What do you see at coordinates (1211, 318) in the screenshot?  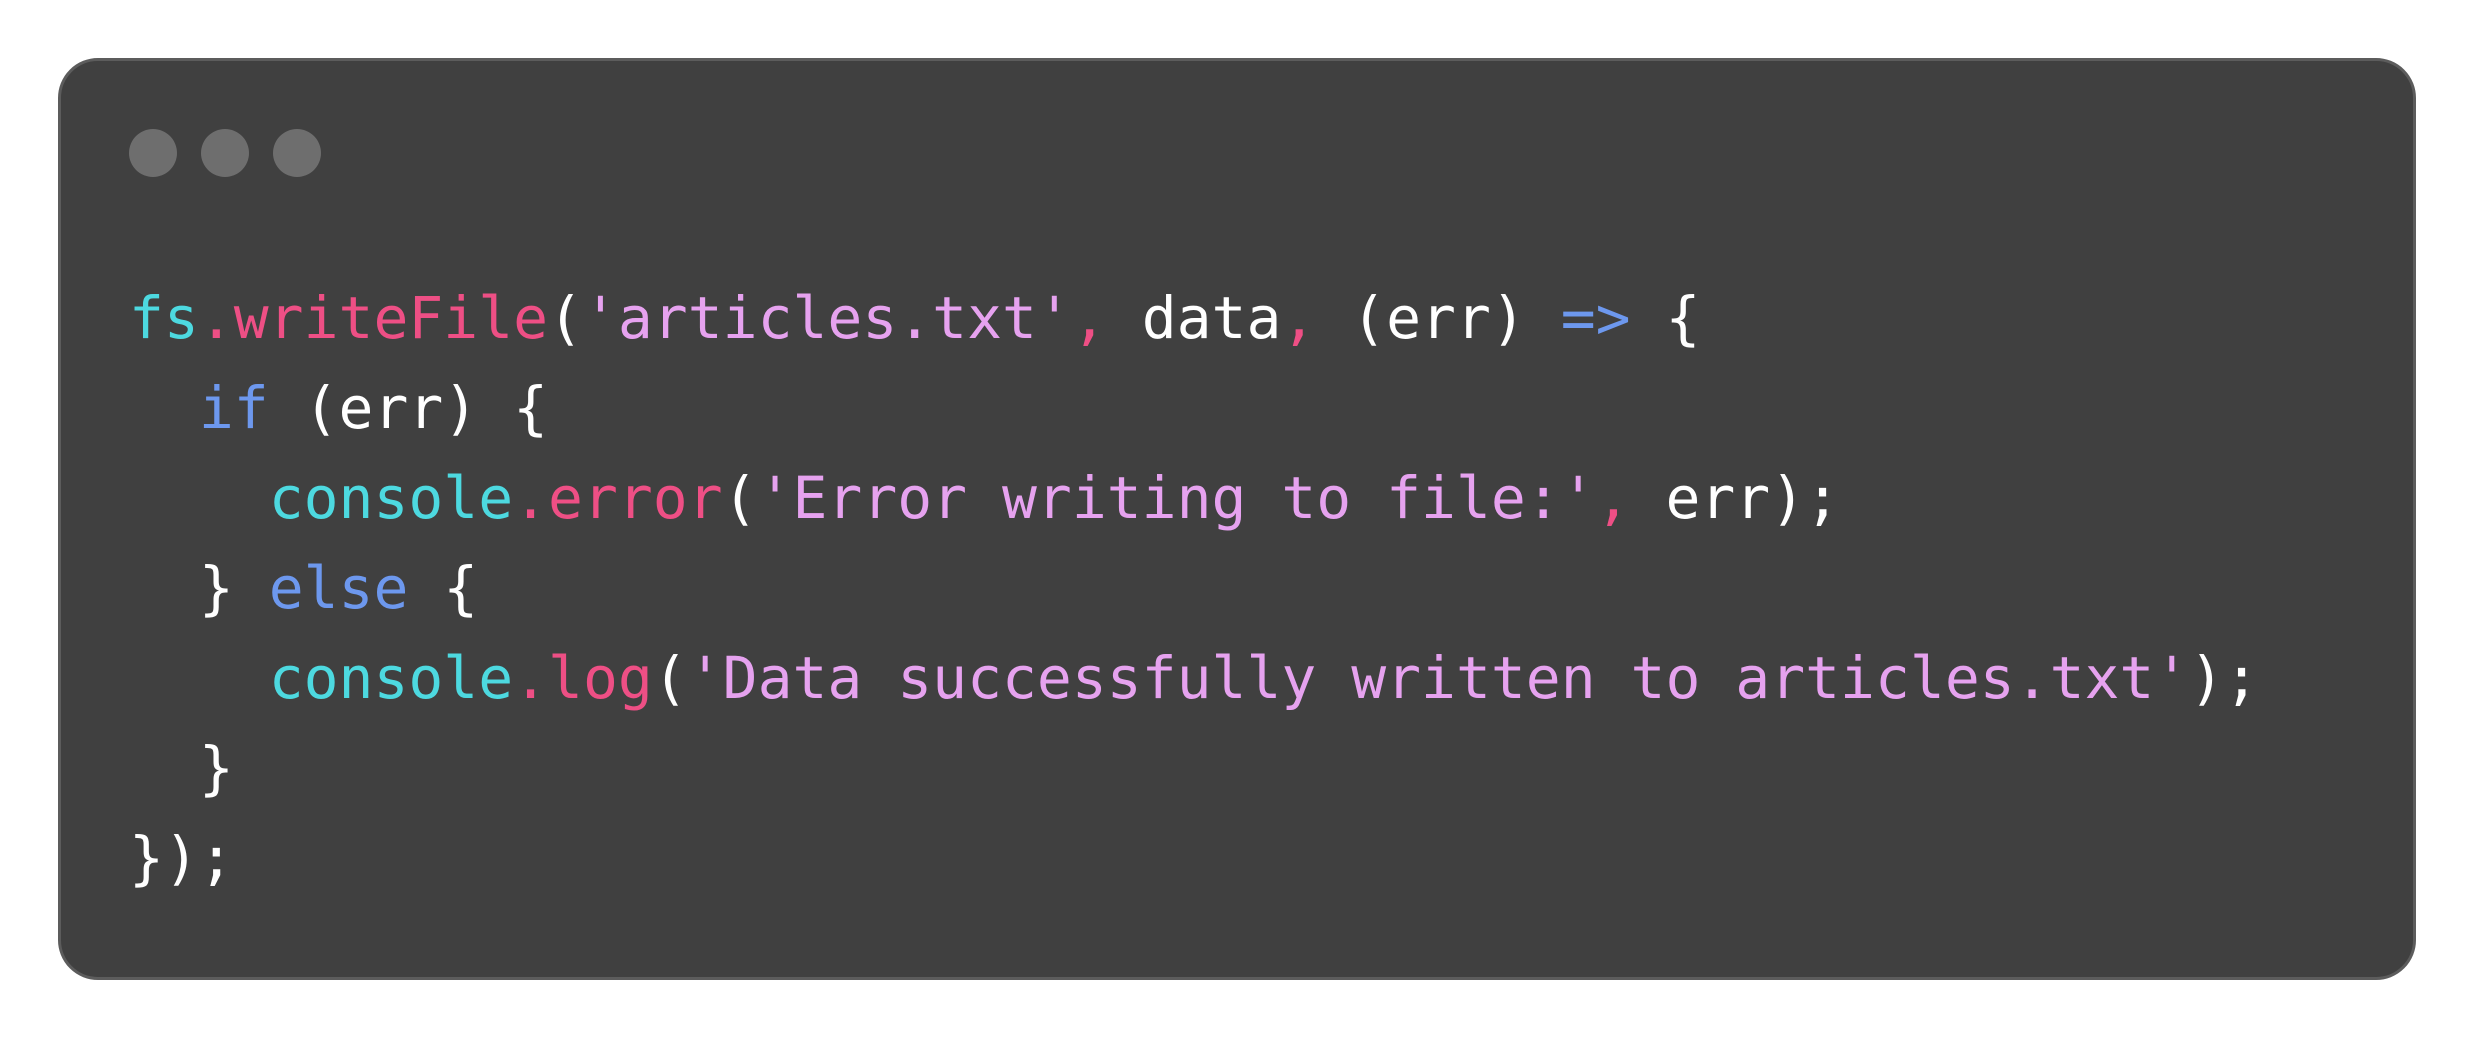 I see `code-token-plain: data` at bounding box center [1211, 318].